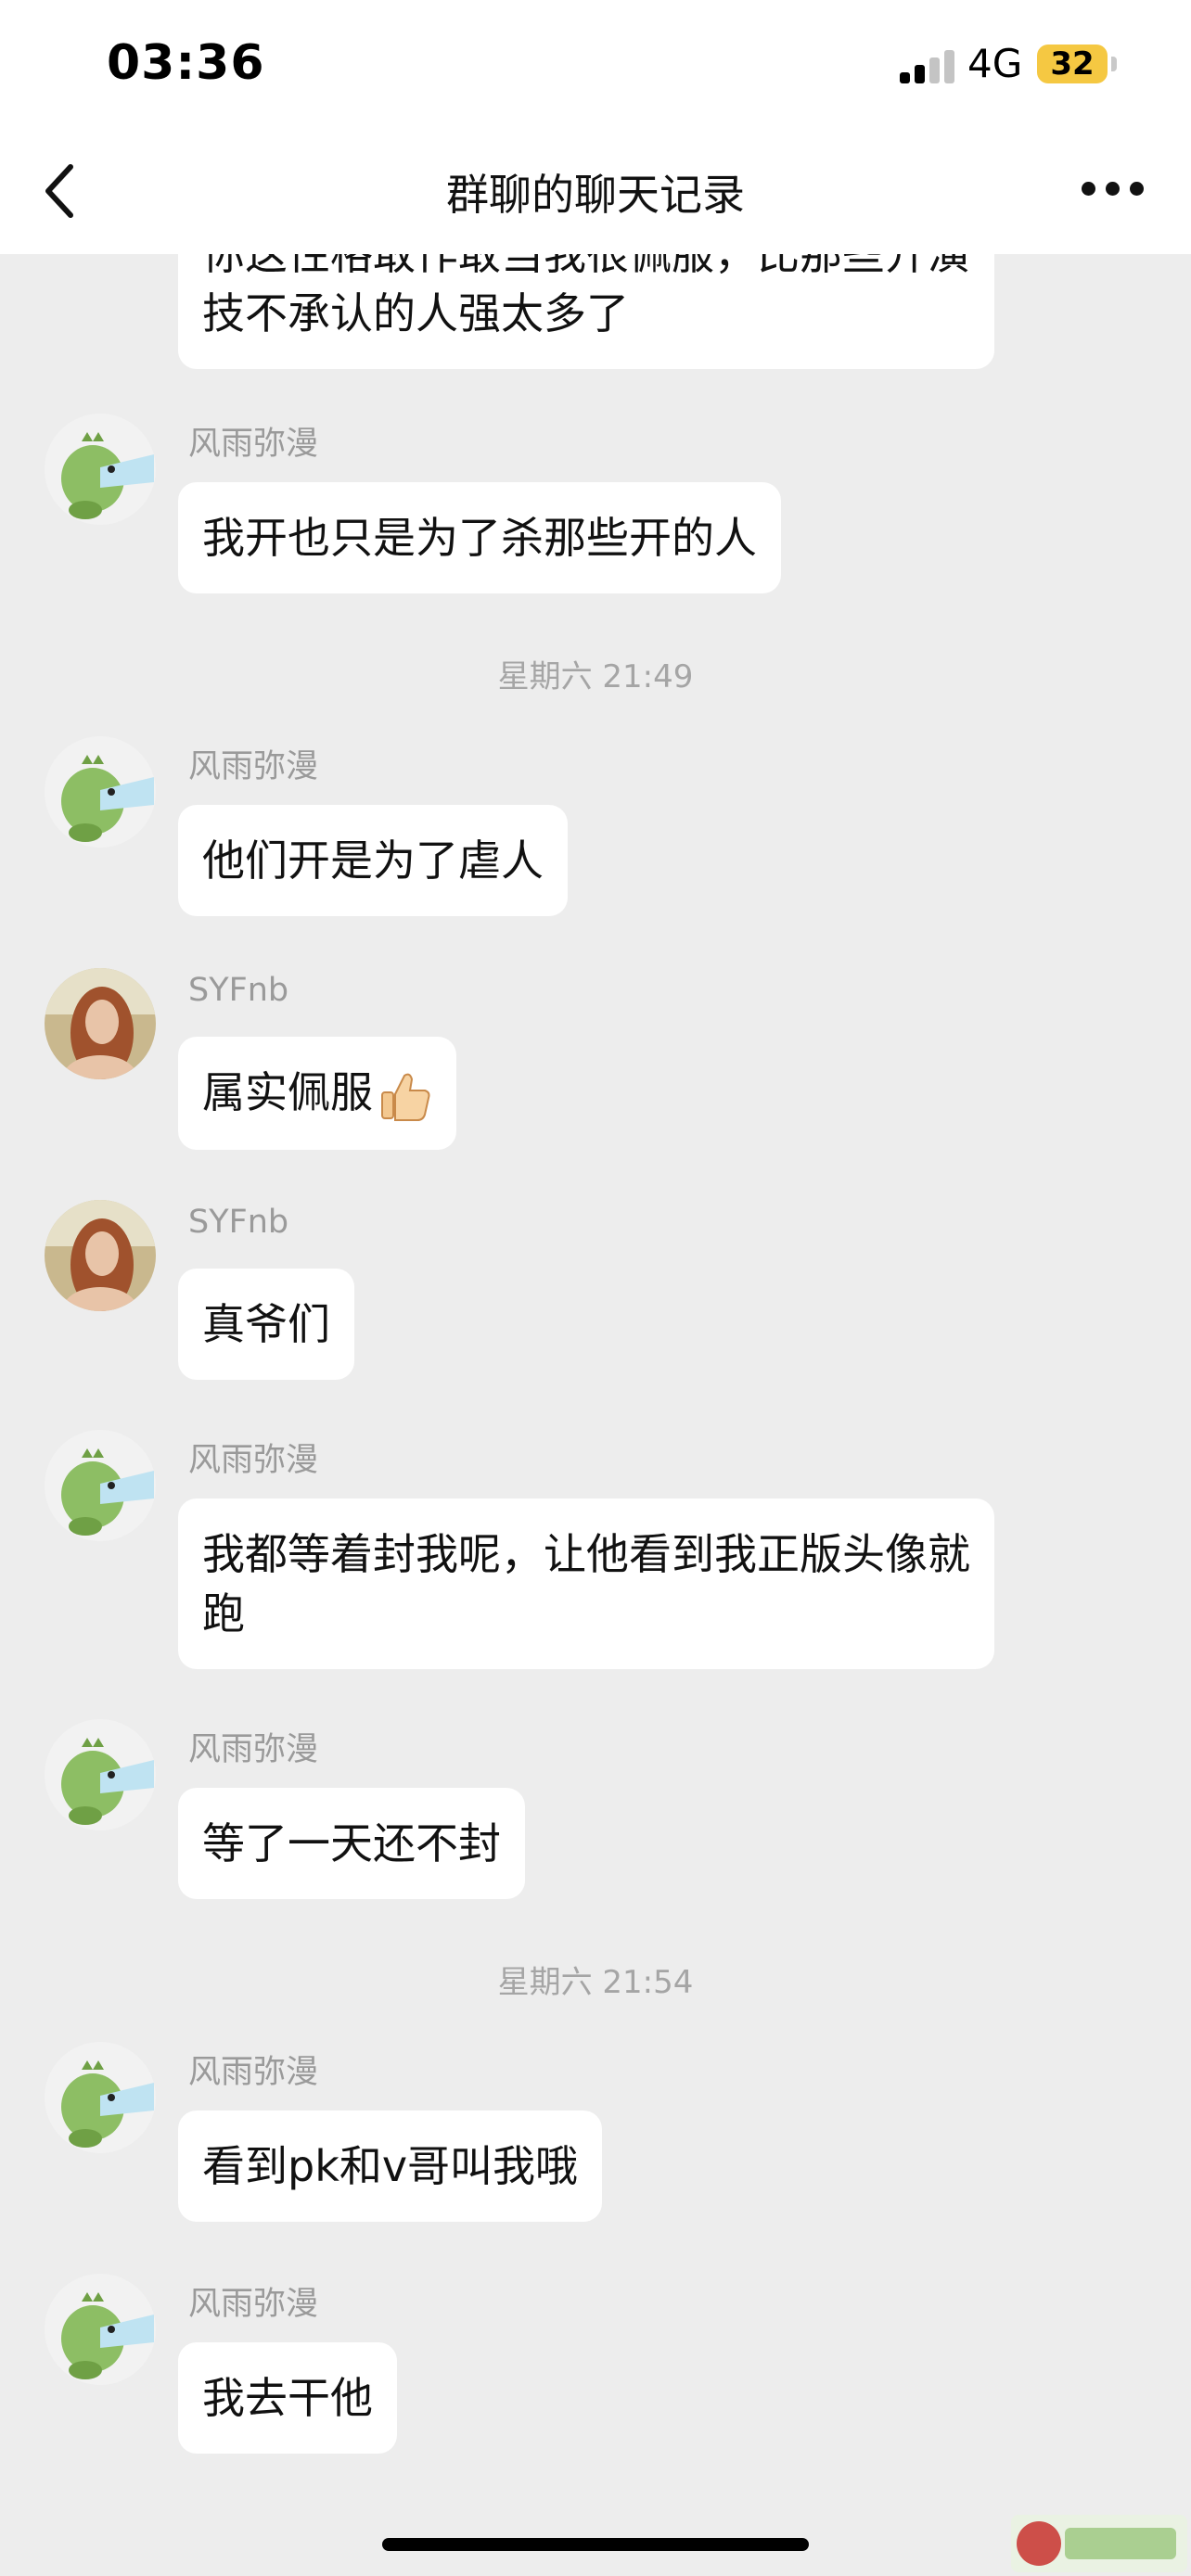  I want to click on message-text: 等了一天还不封, so click(351, 1843).